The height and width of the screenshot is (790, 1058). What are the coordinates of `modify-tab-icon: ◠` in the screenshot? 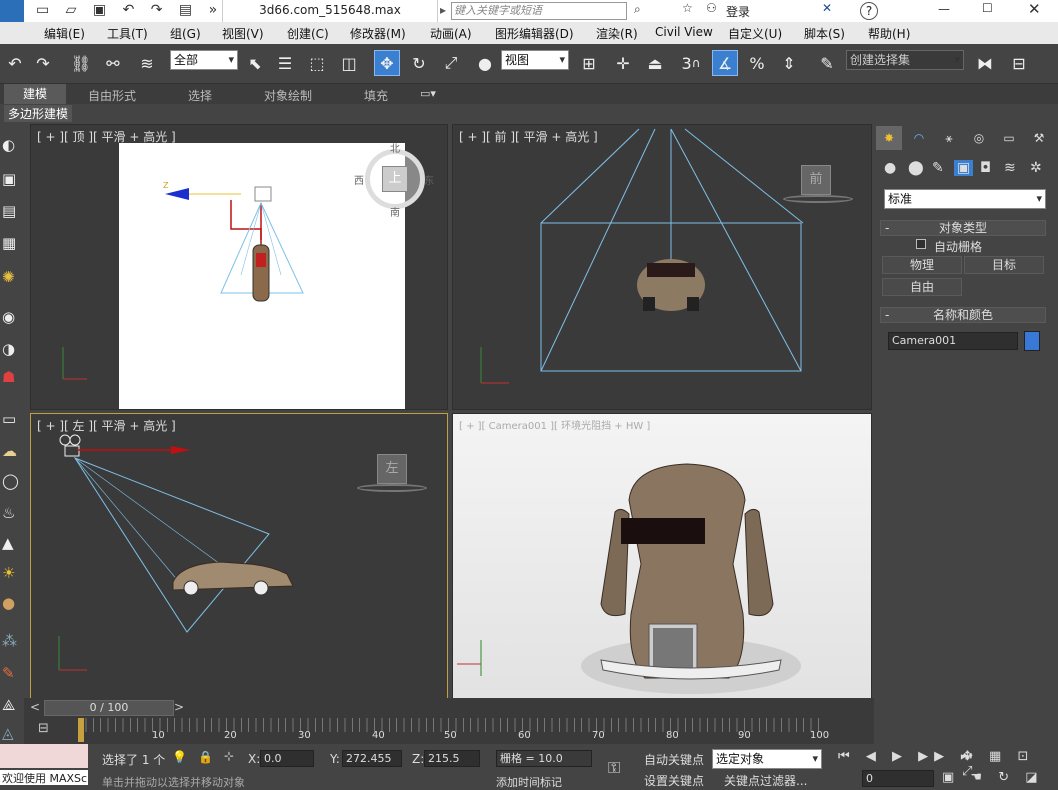 It's located at (919, 138).